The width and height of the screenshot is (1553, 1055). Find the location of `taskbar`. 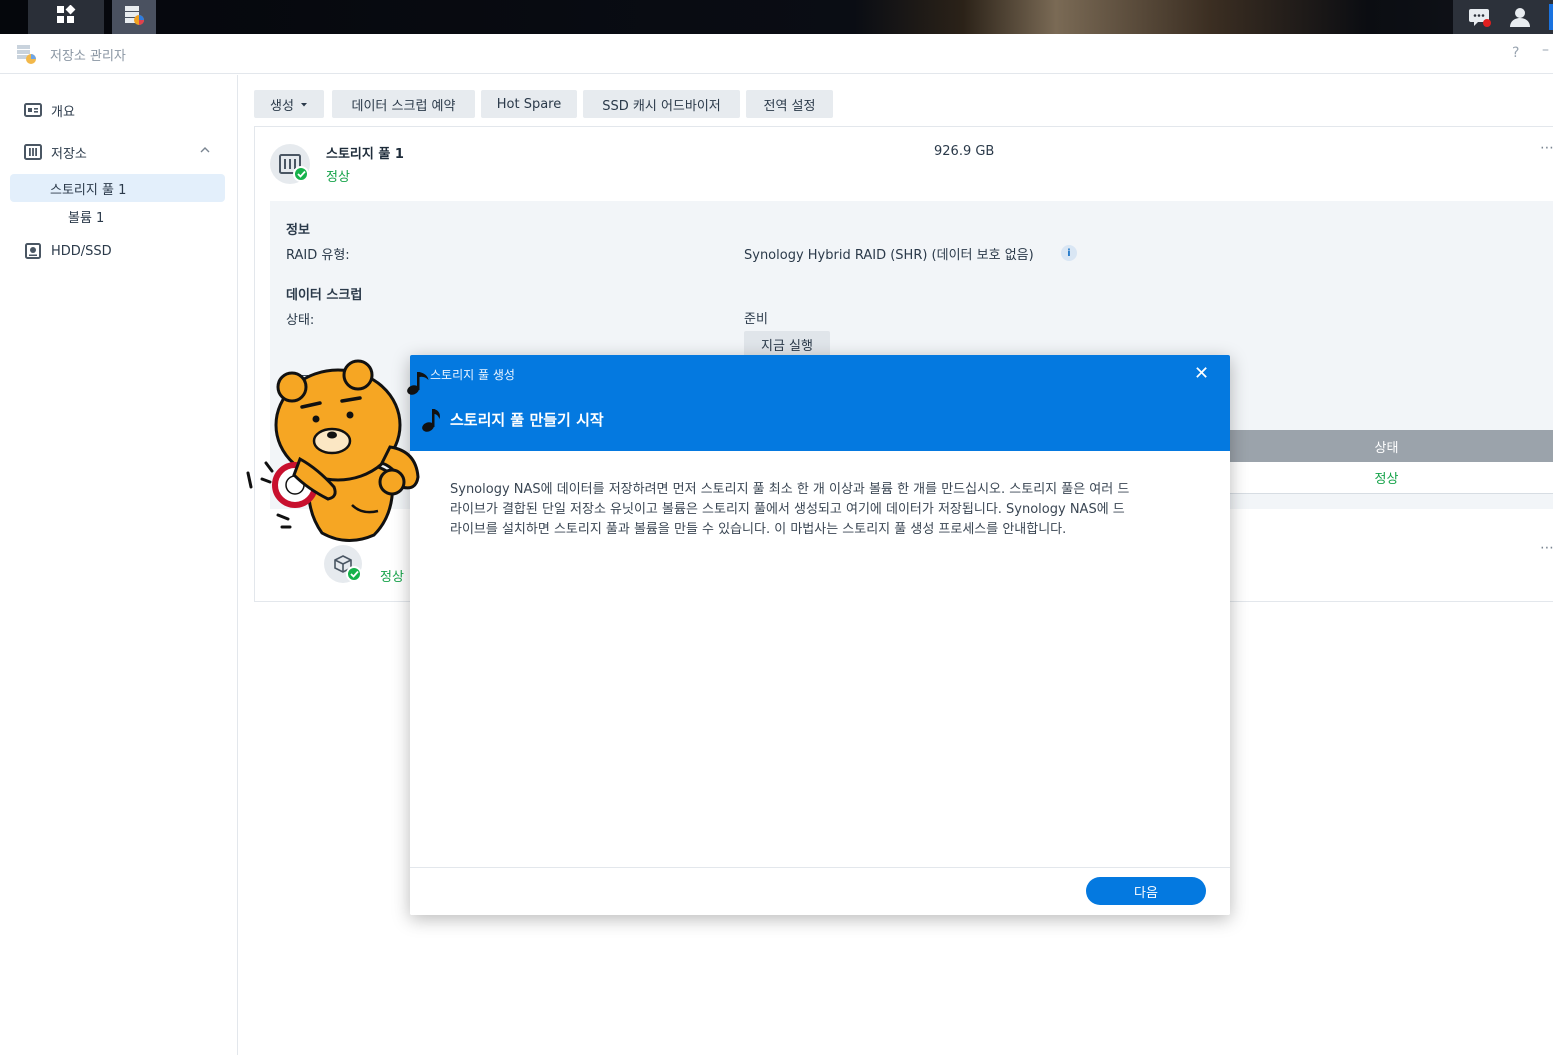

taskbar is located at coordinates (776, 17).